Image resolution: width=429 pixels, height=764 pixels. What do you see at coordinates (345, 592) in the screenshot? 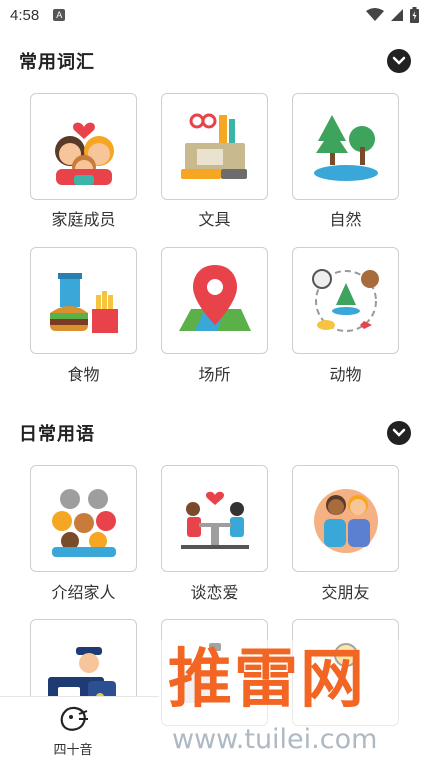
I see `card-label-make-friends: 交朋友` at bounding box center [345, 592].